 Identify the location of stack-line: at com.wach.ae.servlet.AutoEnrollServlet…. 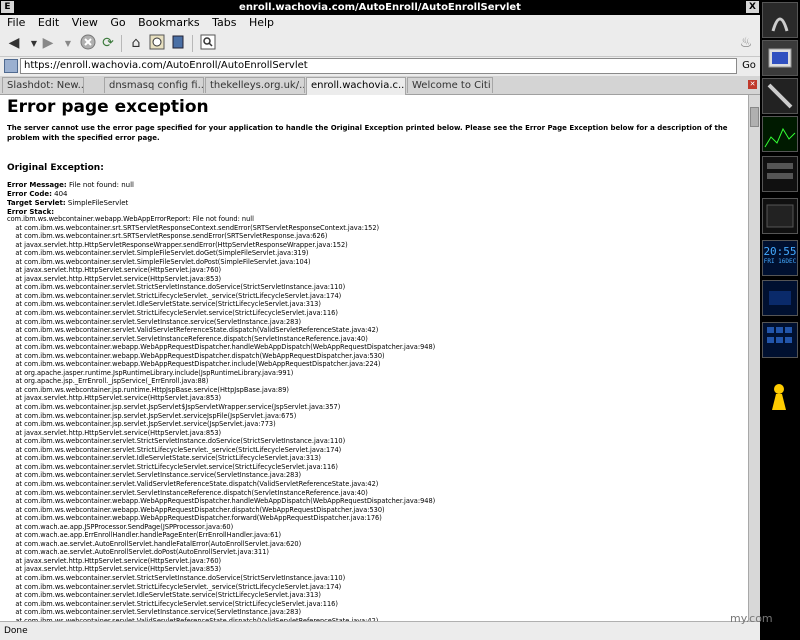
(138, 552).